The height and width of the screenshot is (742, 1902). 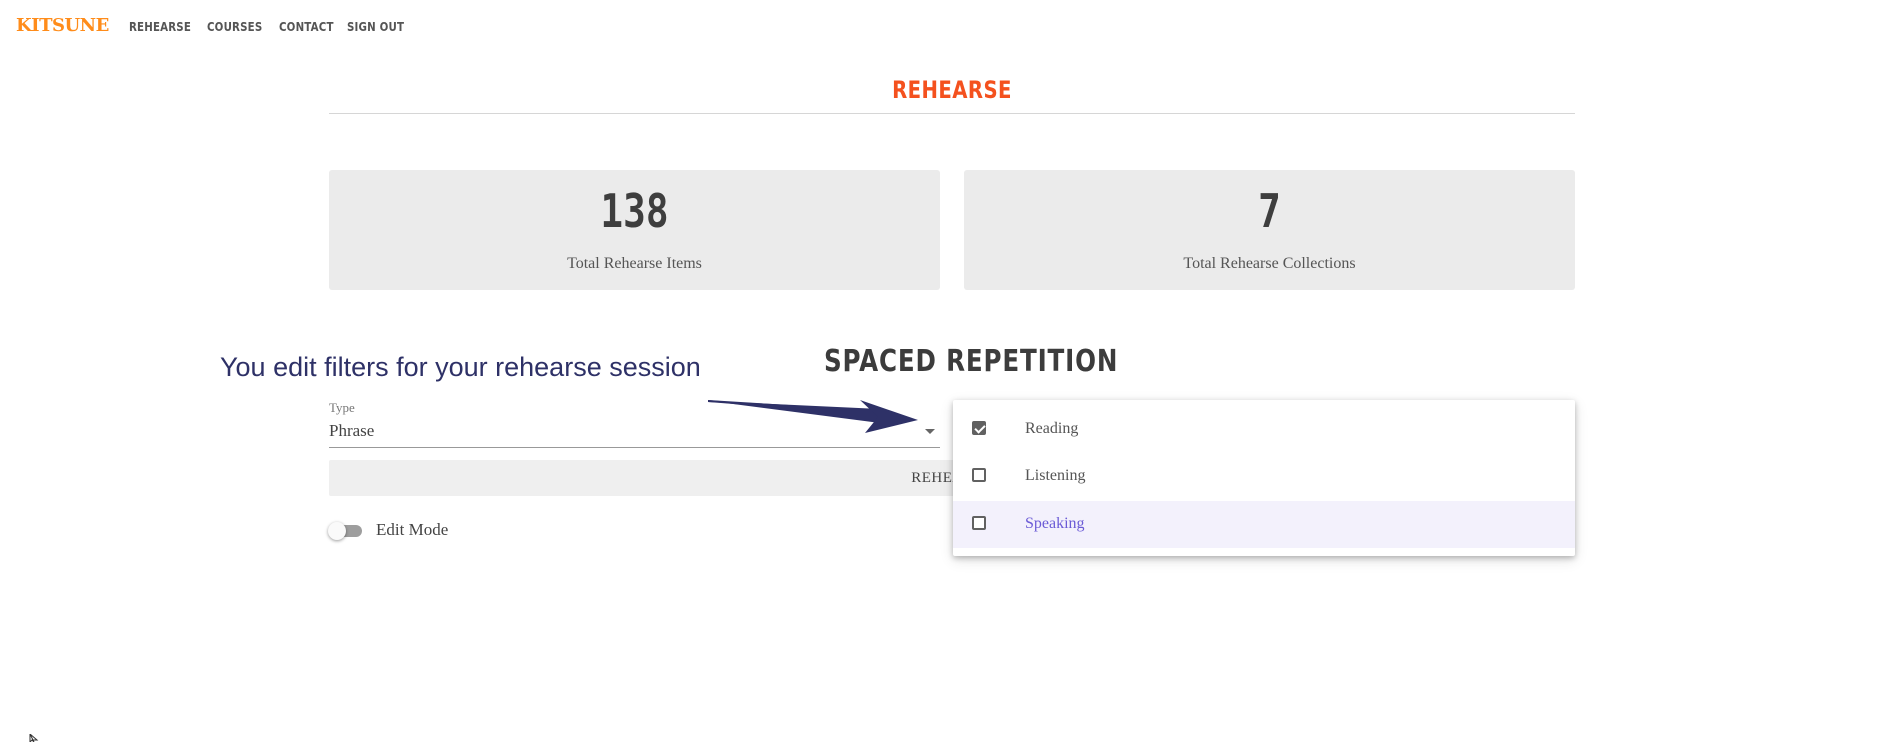 What do you see at coordinates (412, 529) in the screenshot?
I see `edit-mode-label: Edit Mode` at bounding box center [412, 529].